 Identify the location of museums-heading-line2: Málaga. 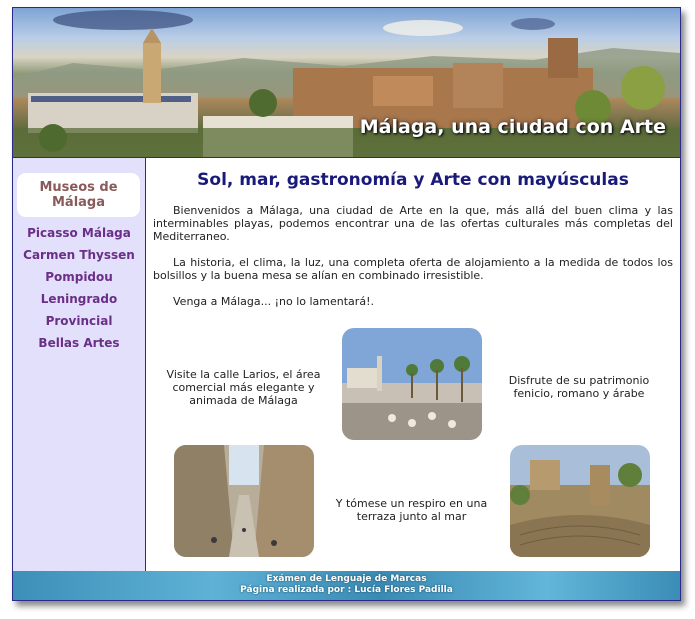
(78, 202).